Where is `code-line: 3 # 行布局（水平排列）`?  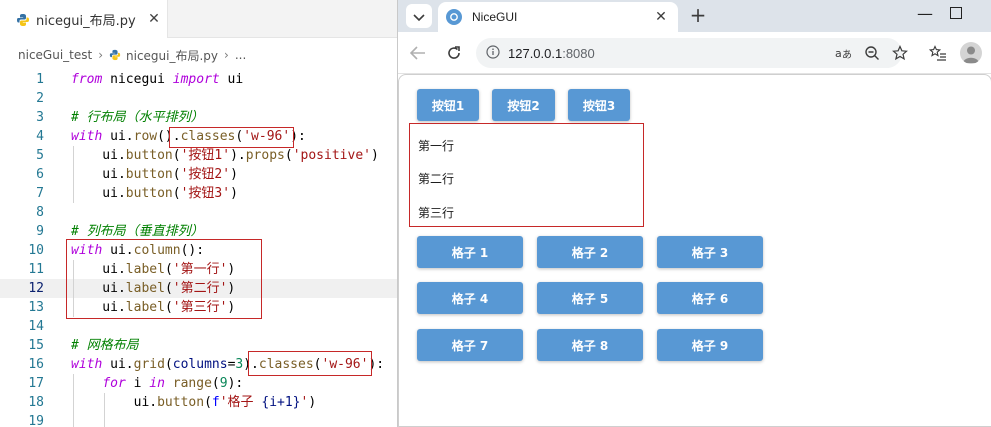 code-line: 3 # 行布局（水平排列） is located at coordinates (198, 117).